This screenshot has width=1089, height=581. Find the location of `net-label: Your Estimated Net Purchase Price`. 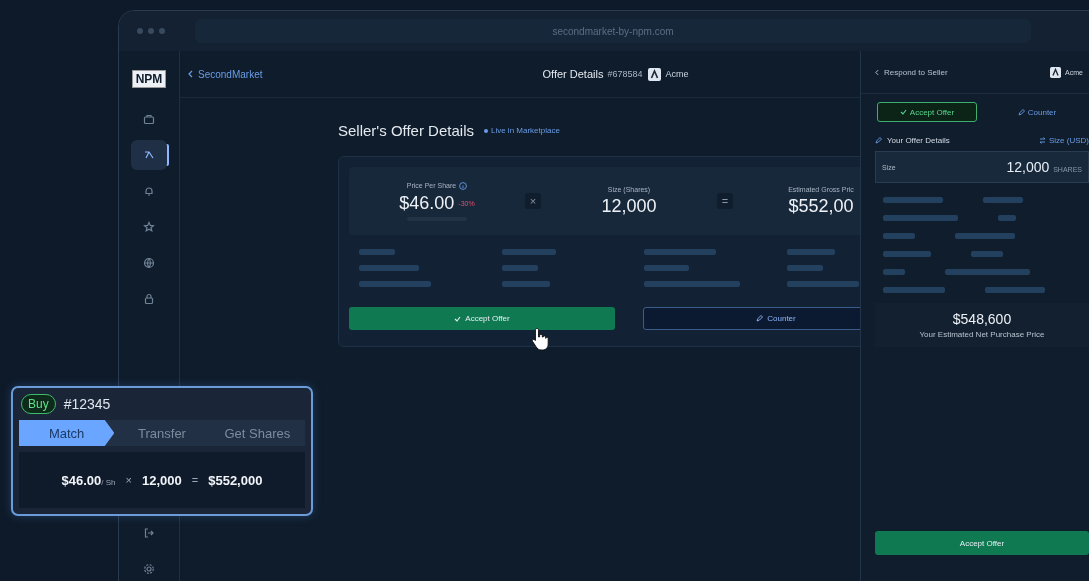

net-label: Your Estimated Net Purchase Price is located at coordinates (982, 334).